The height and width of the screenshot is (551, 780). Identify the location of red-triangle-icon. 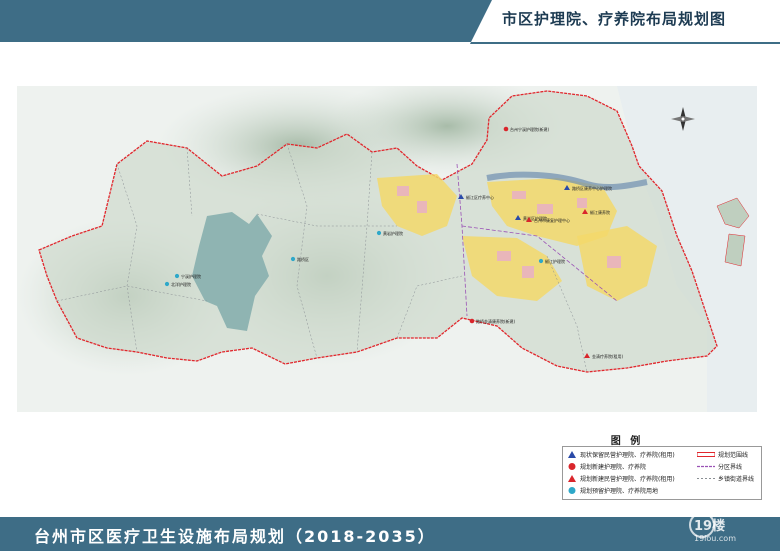
(572, 478).